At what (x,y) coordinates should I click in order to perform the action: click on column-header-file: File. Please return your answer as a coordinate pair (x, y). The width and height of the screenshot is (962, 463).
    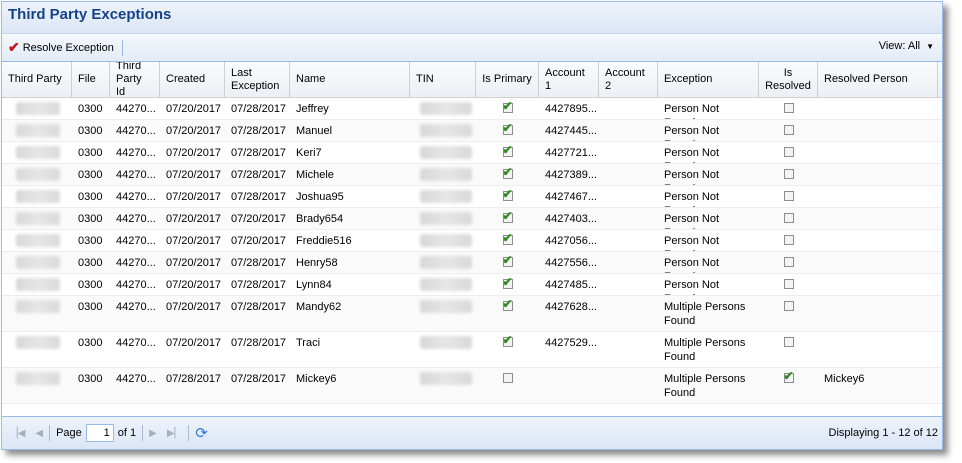
    Looking at the image, I should click on (91, 79).